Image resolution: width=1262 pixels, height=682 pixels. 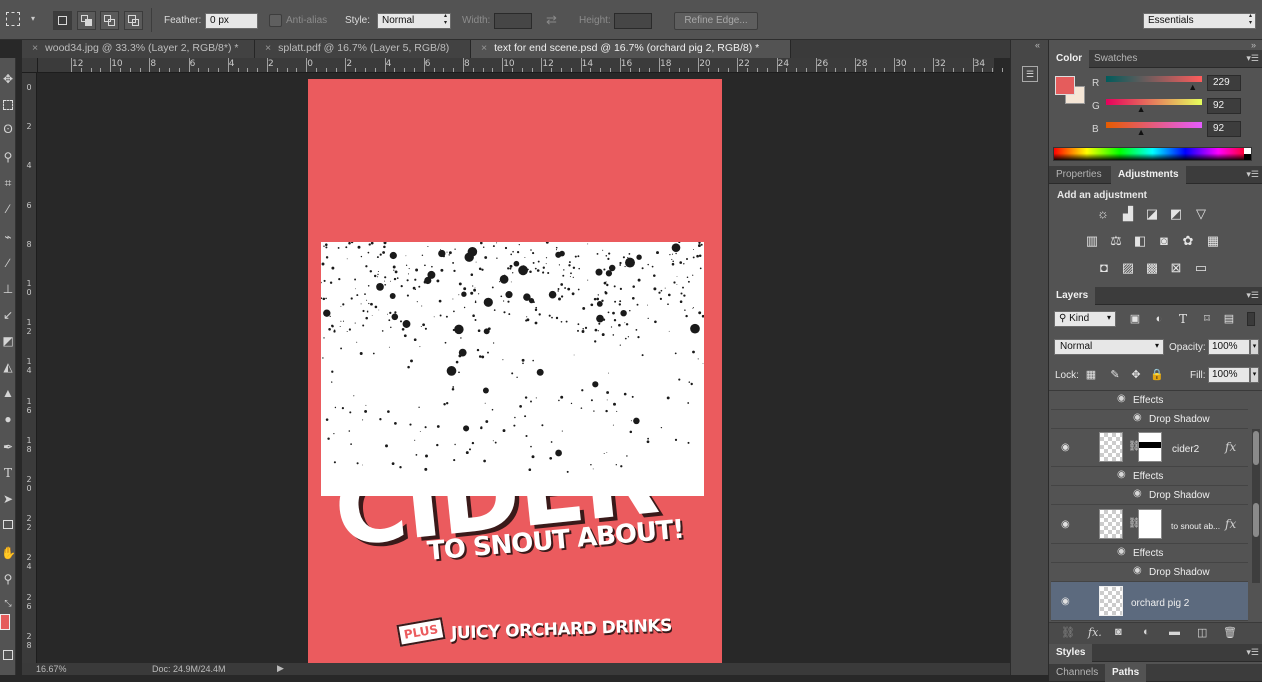 What do you see at coordinates (1213, 241) in the screenshot?
I see `color-lookup-icon: ▦` at bounding box center [1213, 241].